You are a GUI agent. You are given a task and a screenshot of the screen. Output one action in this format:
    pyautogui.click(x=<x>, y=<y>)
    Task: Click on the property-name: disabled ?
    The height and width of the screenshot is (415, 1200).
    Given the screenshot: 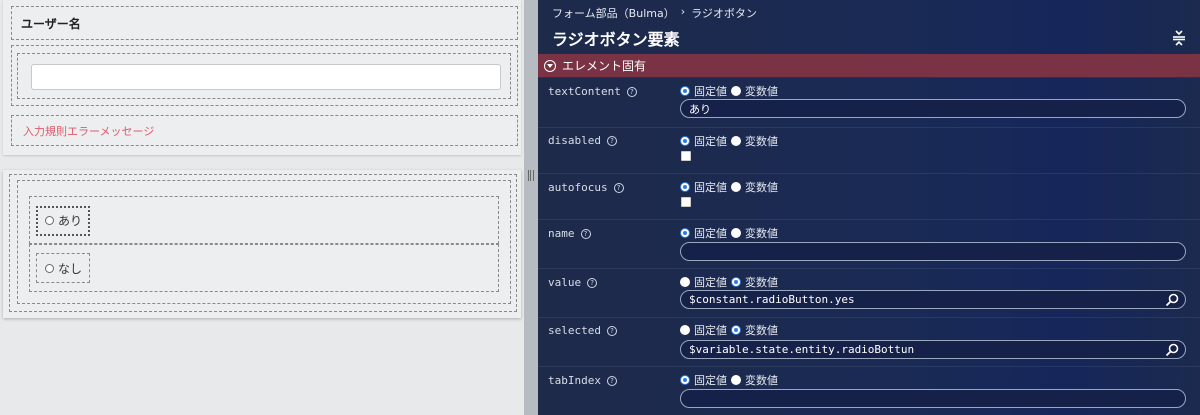 What is the action you would take?
    pyautogui.click(x=582, y=140)
    